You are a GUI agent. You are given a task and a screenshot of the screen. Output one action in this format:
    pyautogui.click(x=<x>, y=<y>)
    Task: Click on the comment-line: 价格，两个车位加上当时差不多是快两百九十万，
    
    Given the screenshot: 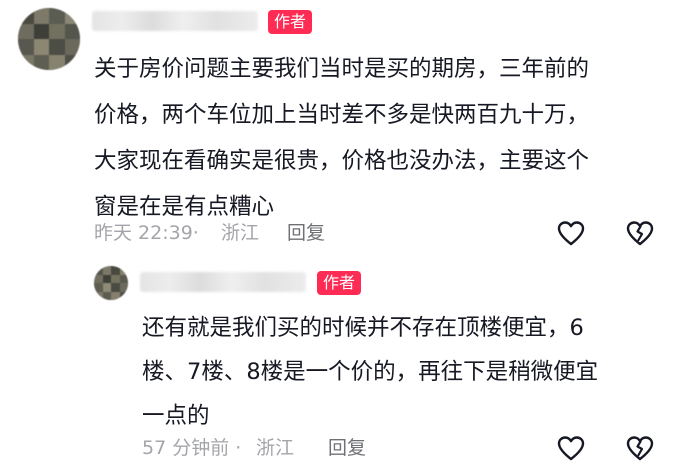 What is the action you would take?
    pyautogui.click(x=342, y=115)
    